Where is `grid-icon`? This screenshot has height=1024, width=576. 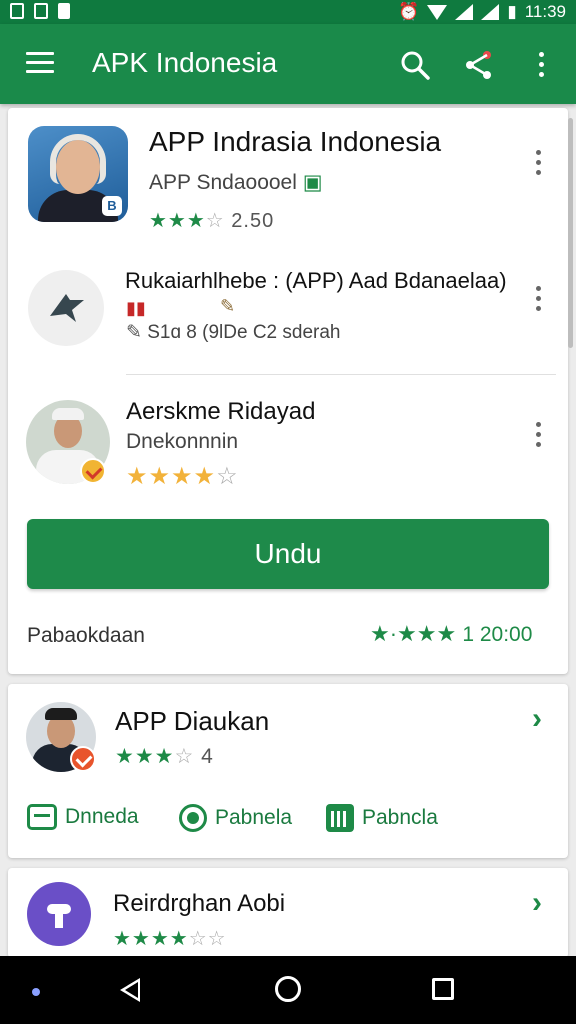 grid-icon is located at coordinates (340, 818).